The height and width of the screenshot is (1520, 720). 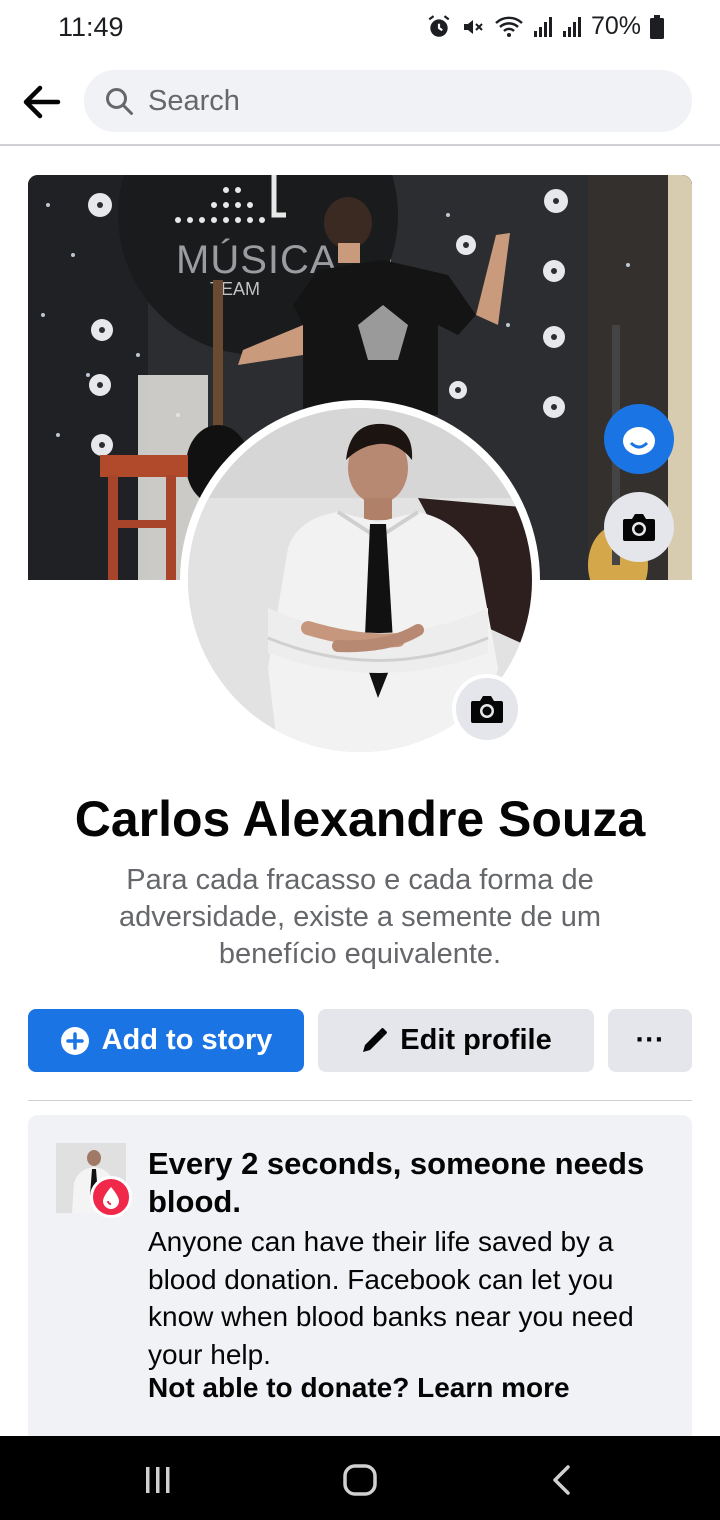 I want to click on card-title: Every 2 seconds, someone needs blood., so click(x=396, y=1182).